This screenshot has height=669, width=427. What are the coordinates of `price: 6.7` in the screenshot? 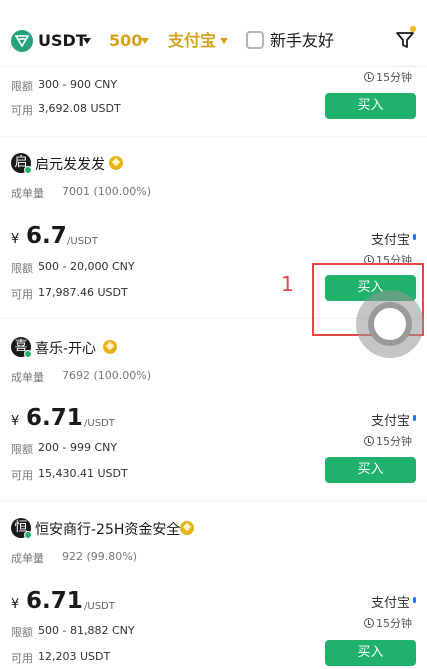 It's located at (46, 236).